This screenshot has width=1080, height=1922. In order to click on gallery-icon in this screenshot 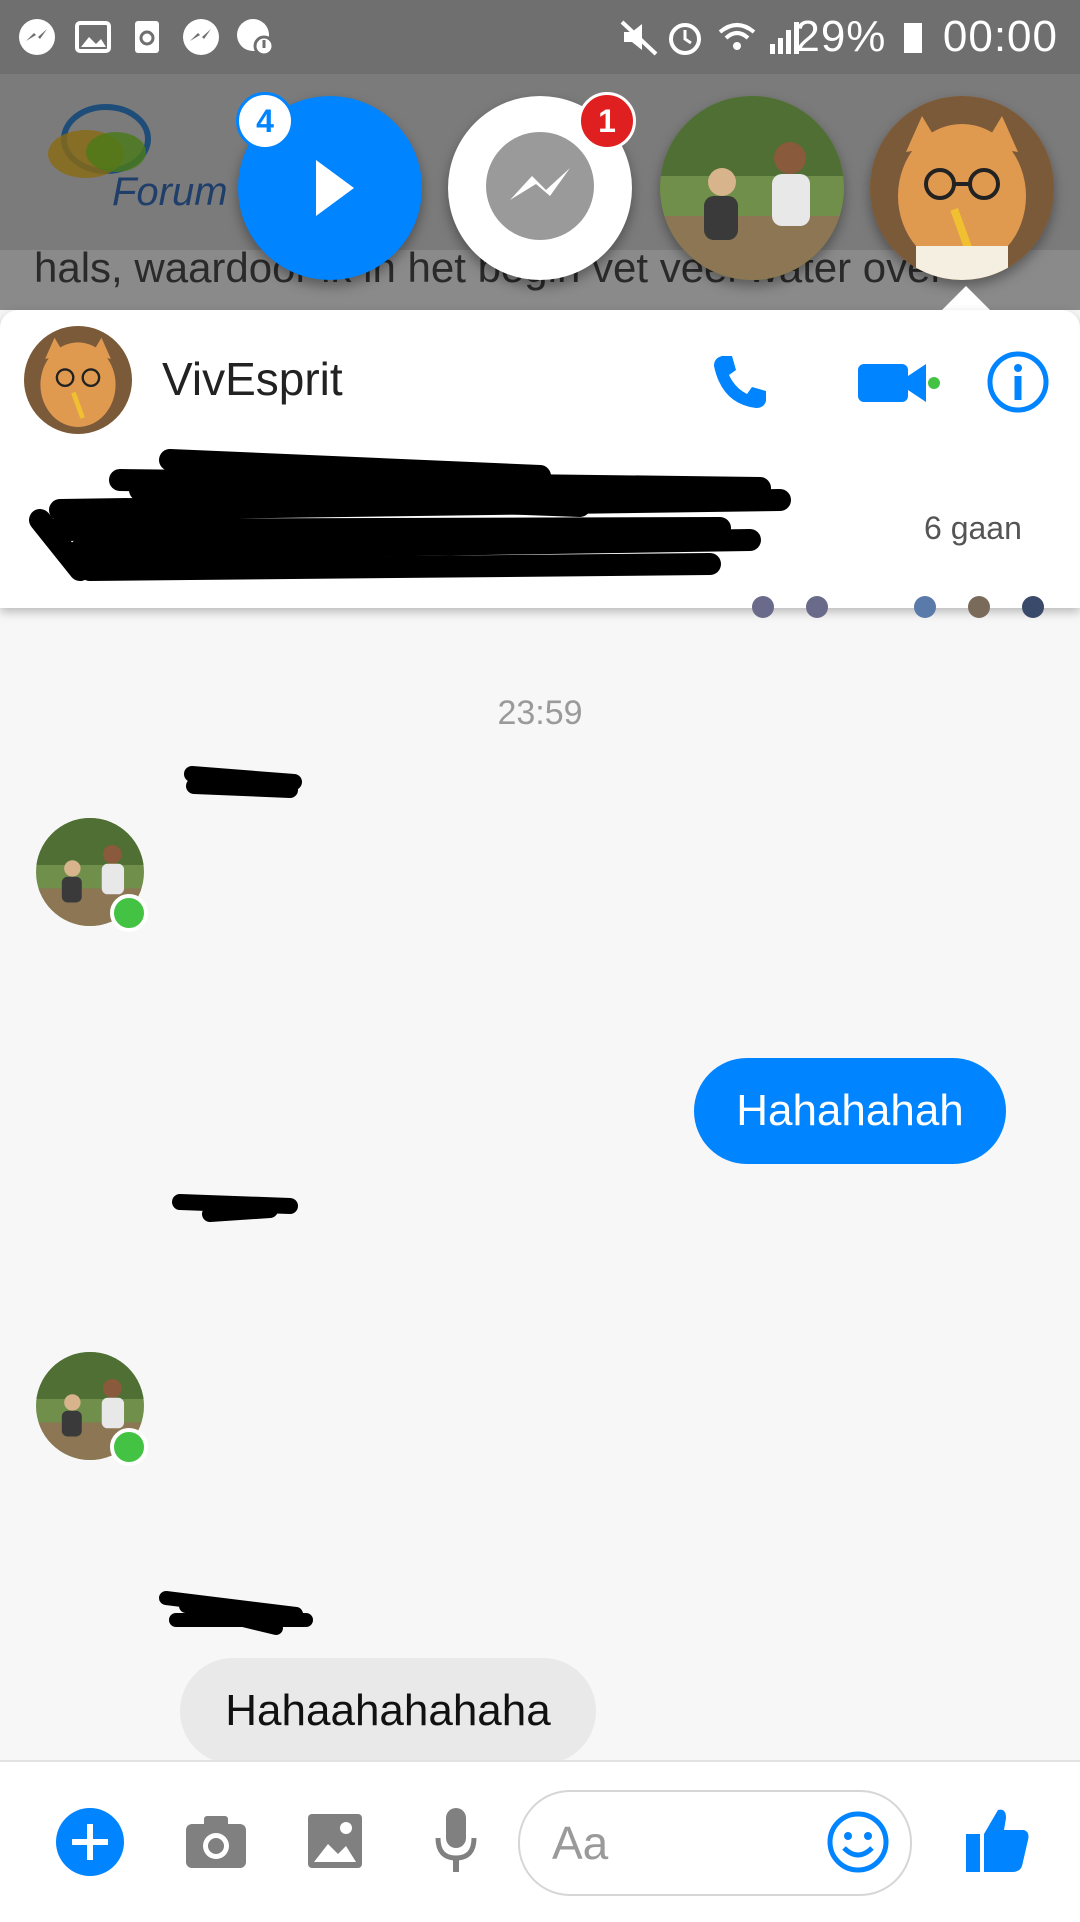, I will do `click(335, 1841)`.